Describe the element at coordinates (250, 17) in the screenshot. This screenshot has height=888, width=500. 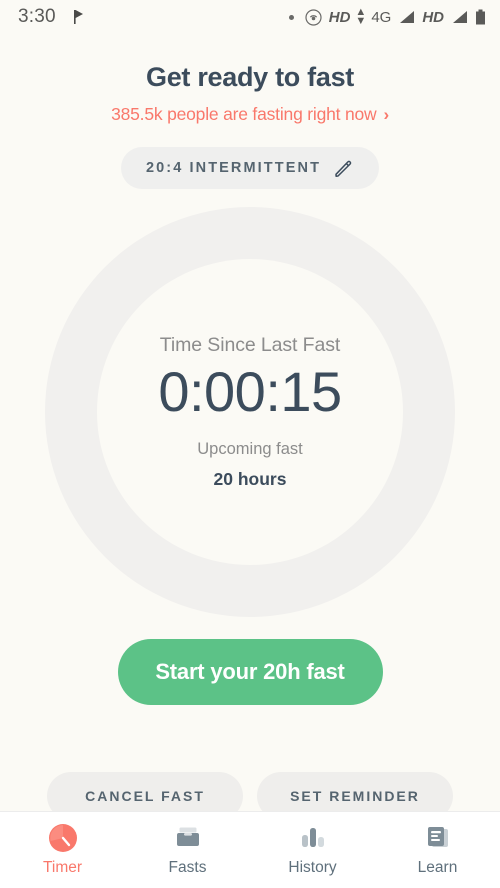
I see `status-bar: 3:30 HD ▲ ▼ 4G HD` at that location.